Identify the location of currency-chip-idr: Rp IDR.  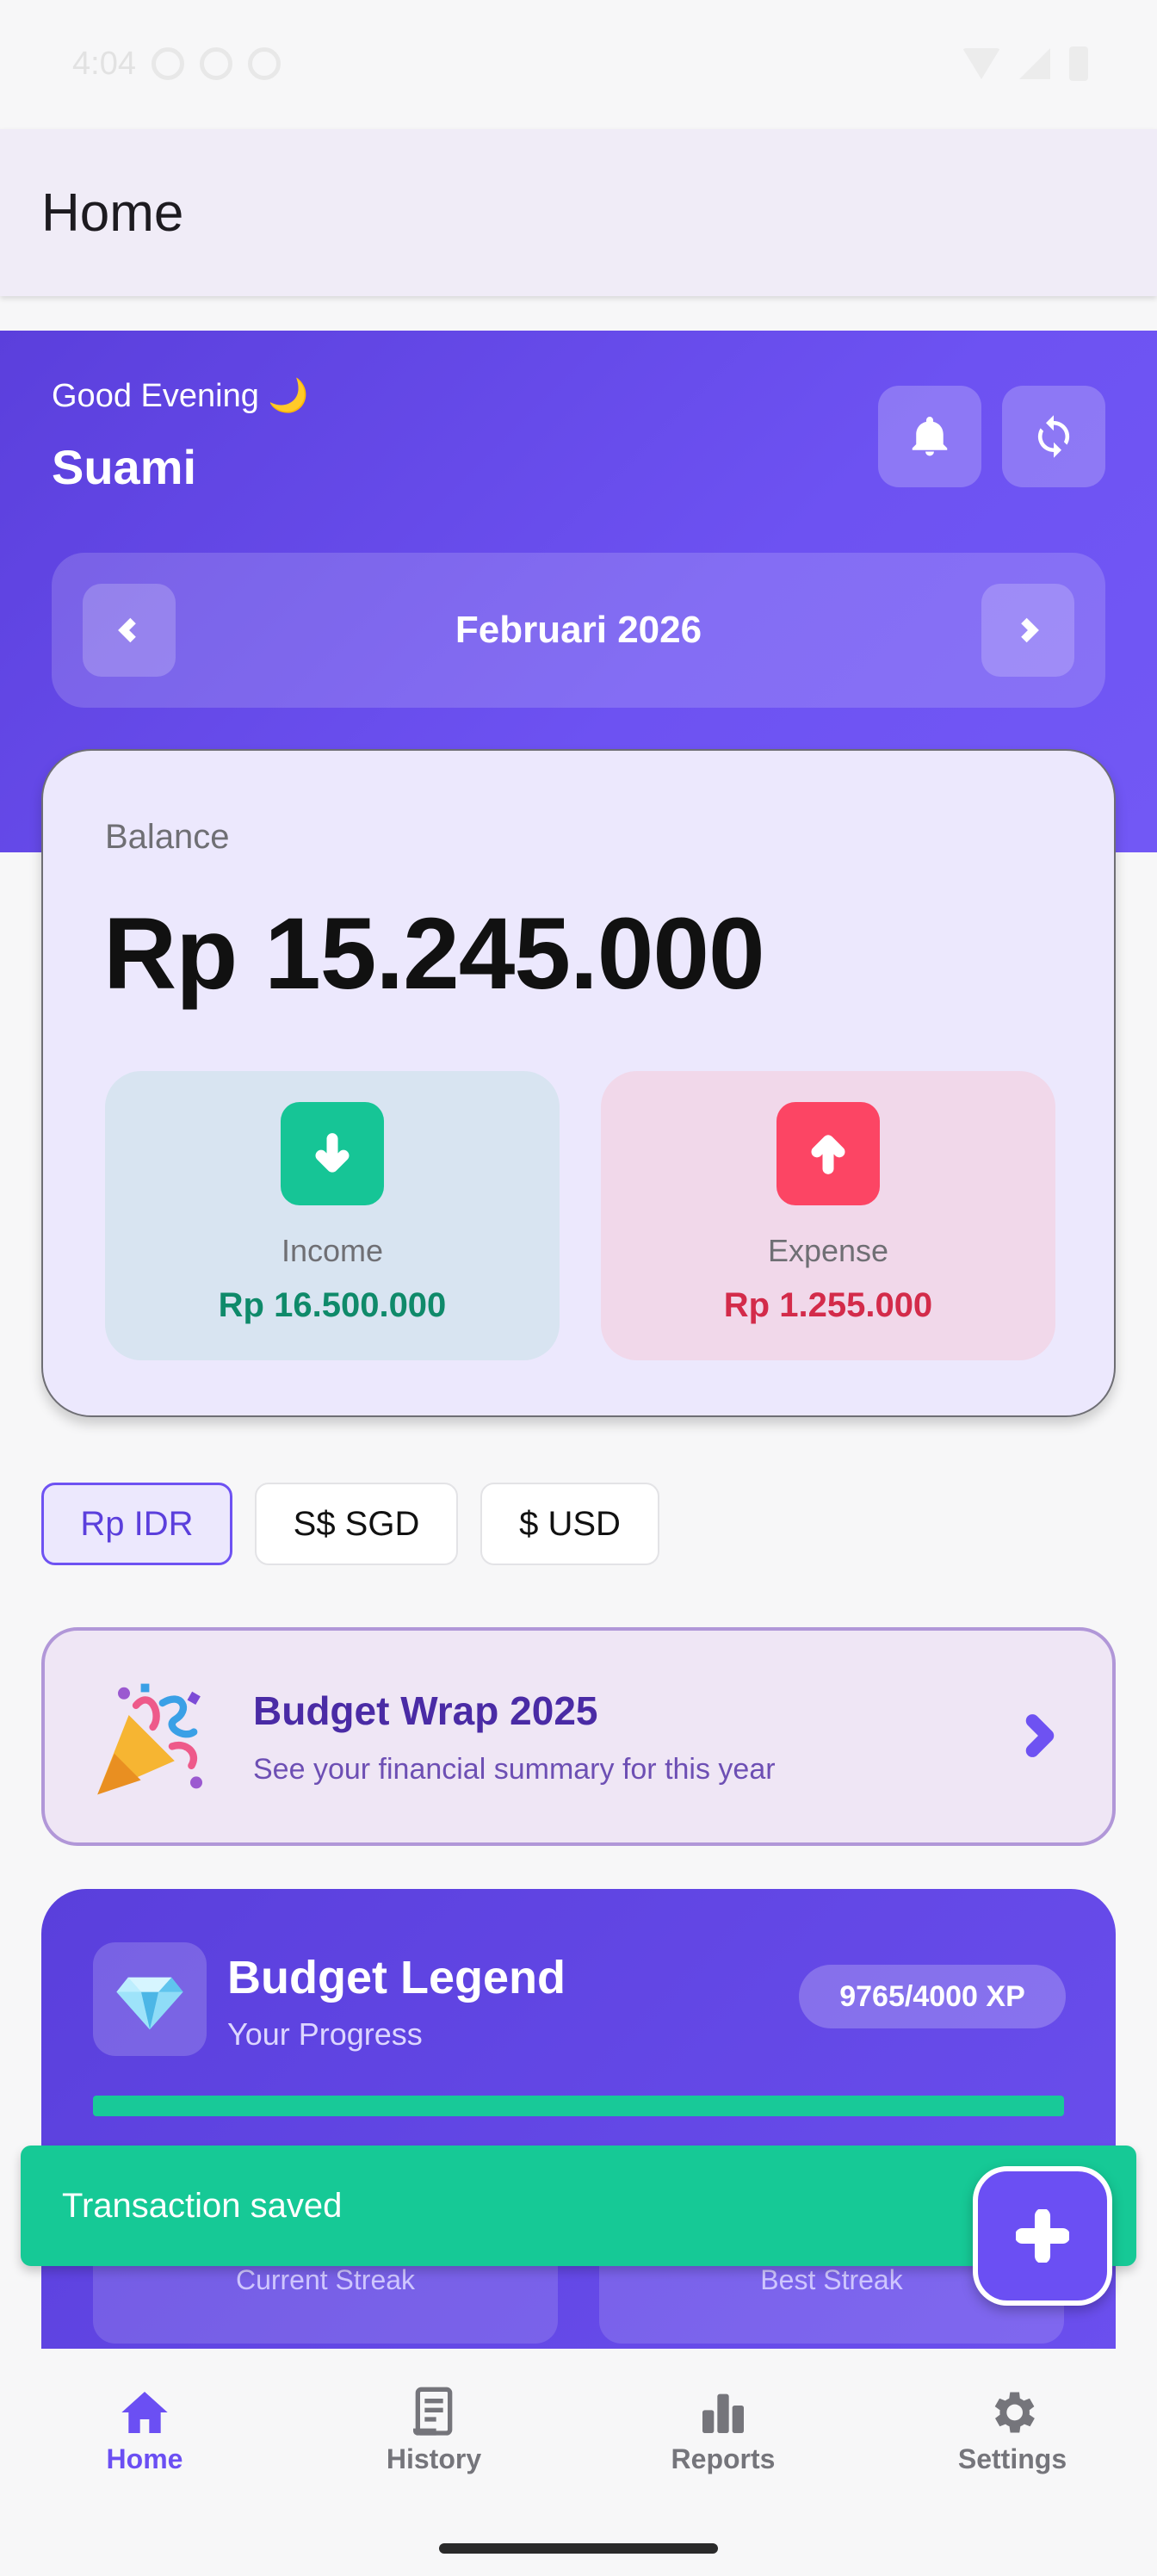
(137, 1524).